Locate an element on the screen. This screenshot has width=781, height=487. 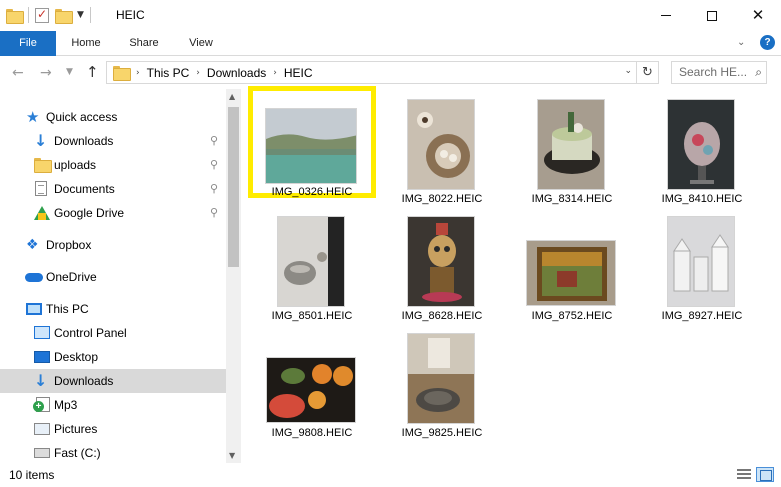
customize-toolbar-icon: ▼ is located at coordinates (80, 15).